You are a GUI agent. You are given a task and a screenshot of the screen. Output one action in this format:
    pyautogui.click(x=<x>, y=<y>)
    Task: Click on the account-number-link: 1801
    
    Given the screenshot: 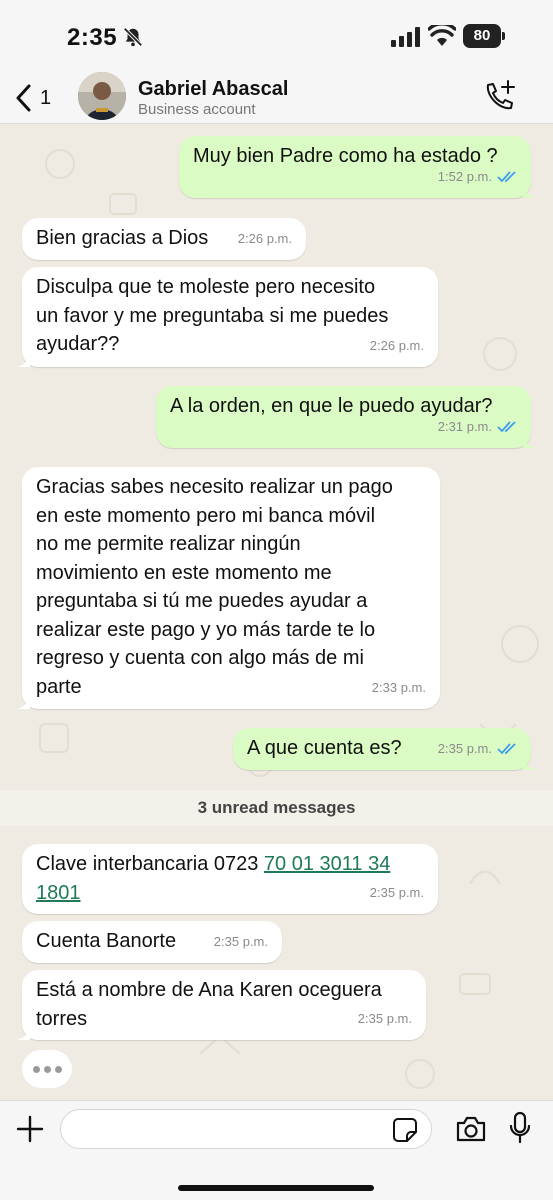 What is the action you would take?
    pyautogui.click(x=58, y=893)
    